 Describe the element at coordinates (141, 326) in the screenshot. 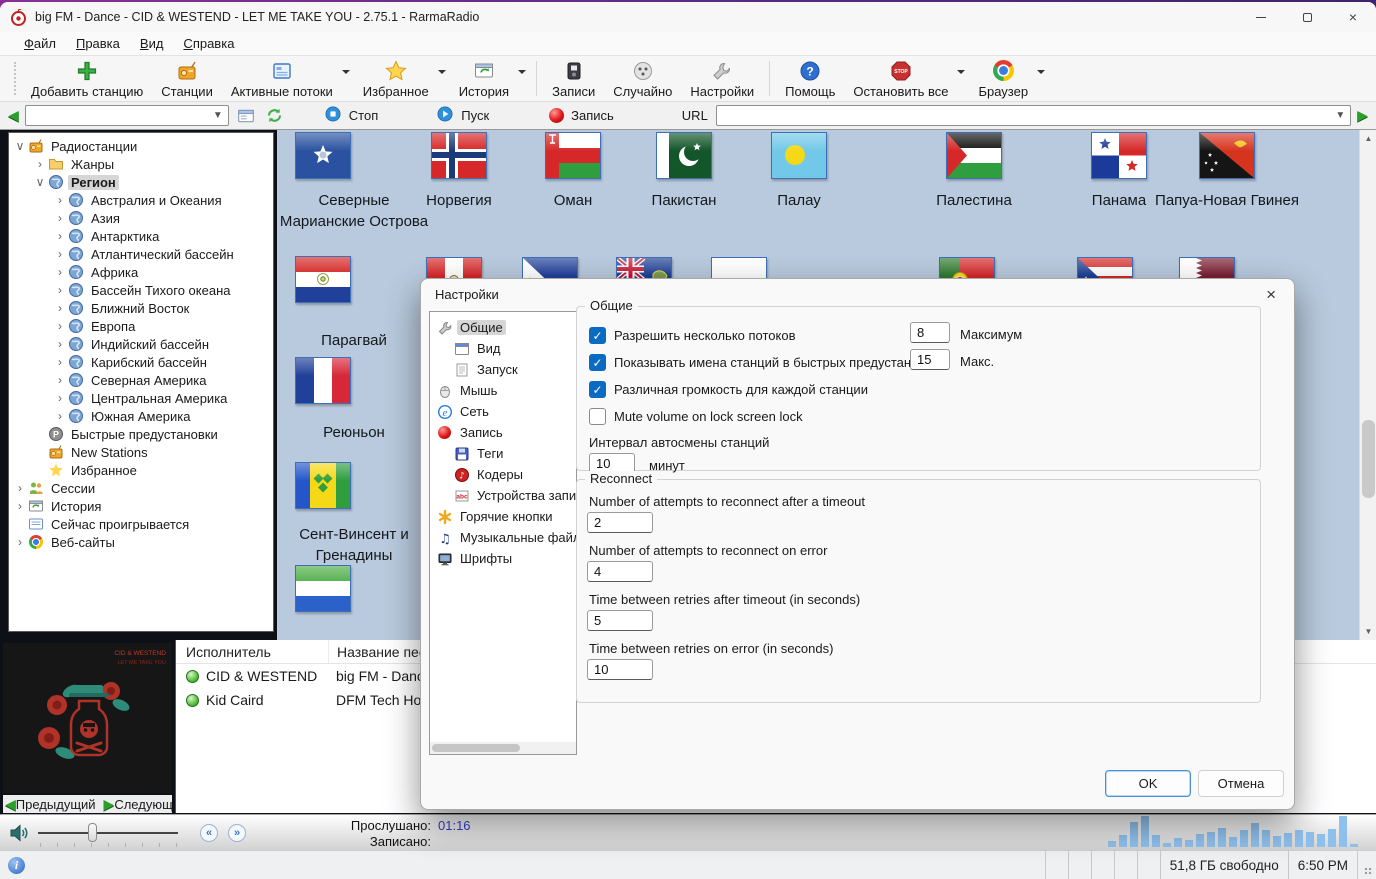

I see `sidebar-item-европа: › Европа` at that location.